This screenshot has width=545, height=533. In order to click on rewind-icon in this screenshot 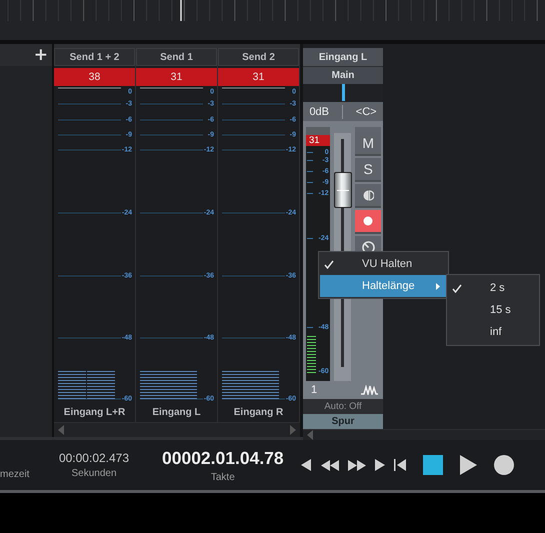, I will do `click(329, 465)`.